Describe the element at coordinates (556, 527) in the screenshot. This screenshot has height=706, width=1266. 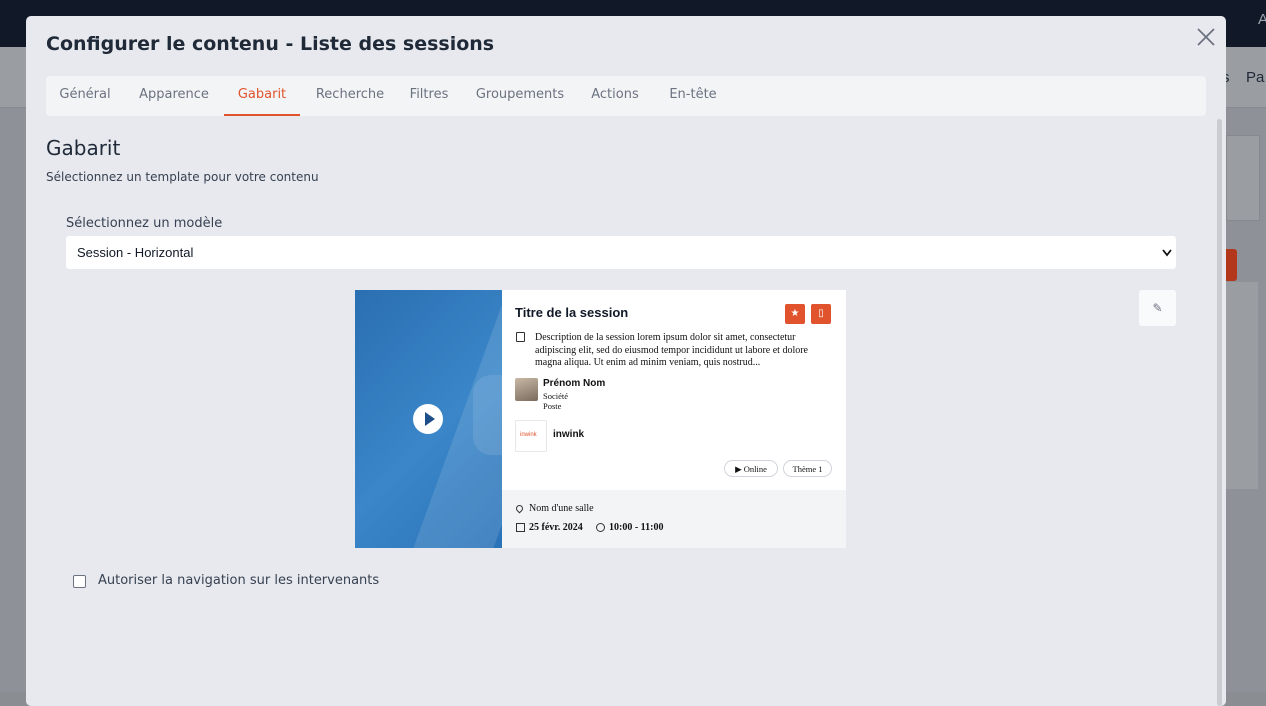
I see `session-date: 25 févr. 2024` at that location.